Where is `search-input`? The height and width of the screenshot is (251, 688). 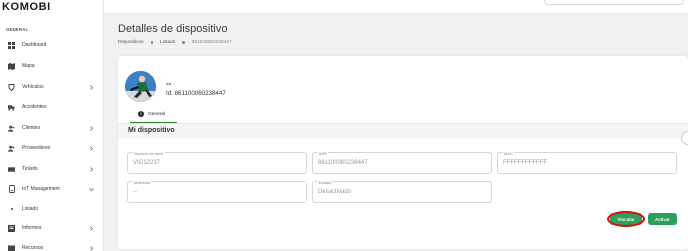
search-input is located at coordinates (614, 2).